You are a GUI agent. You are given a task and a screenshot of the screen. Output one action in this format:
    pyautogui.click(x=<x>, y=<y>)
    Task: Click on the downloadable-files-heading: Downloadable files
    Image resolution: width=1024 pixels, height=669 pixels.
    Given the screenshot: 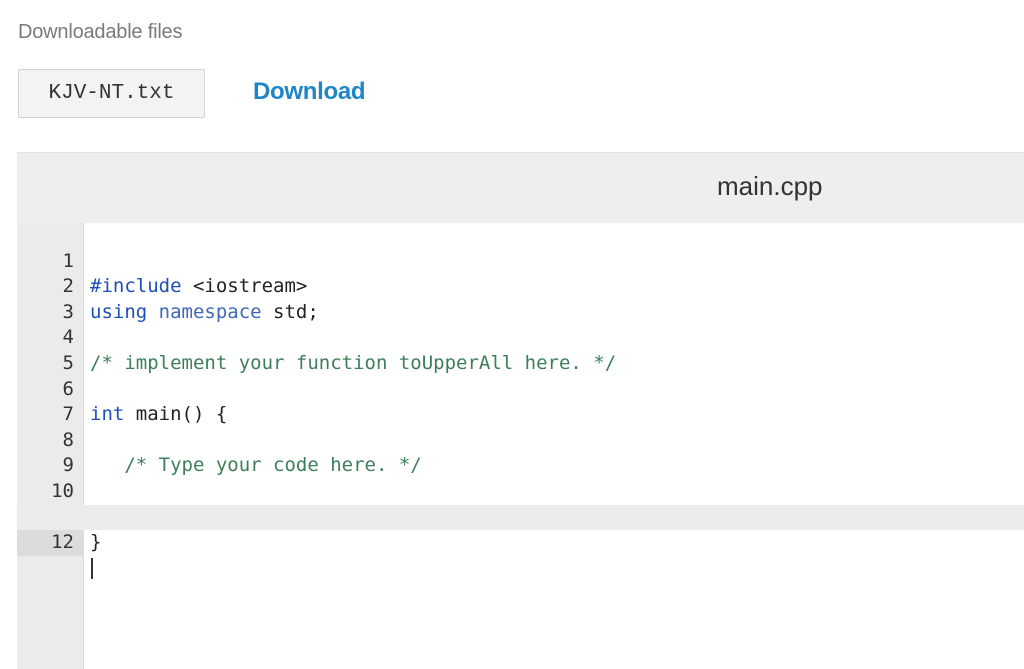 What is the action you would take?
    pyautogui.click(x=100, y=32)
    